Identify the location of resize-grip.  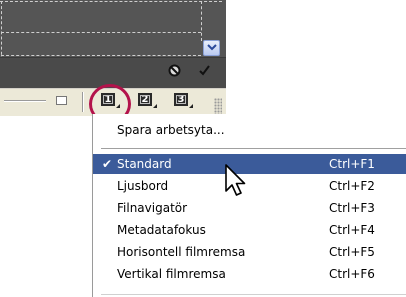
(218, 106).